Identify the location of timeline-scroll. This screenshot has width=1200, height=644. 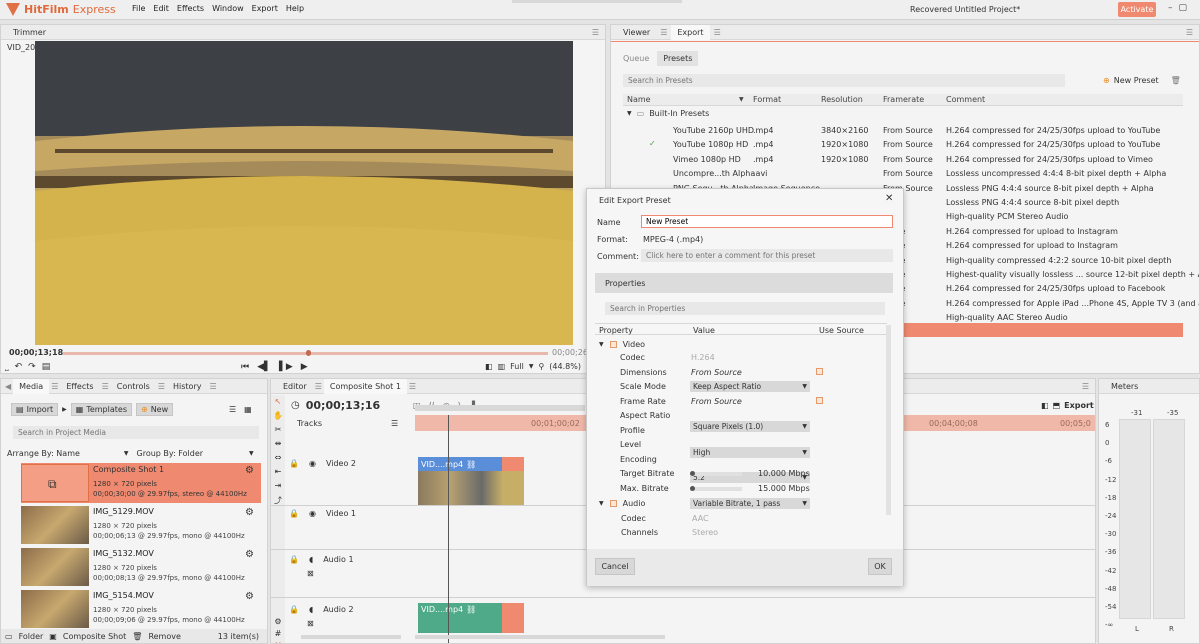
(500, 408).